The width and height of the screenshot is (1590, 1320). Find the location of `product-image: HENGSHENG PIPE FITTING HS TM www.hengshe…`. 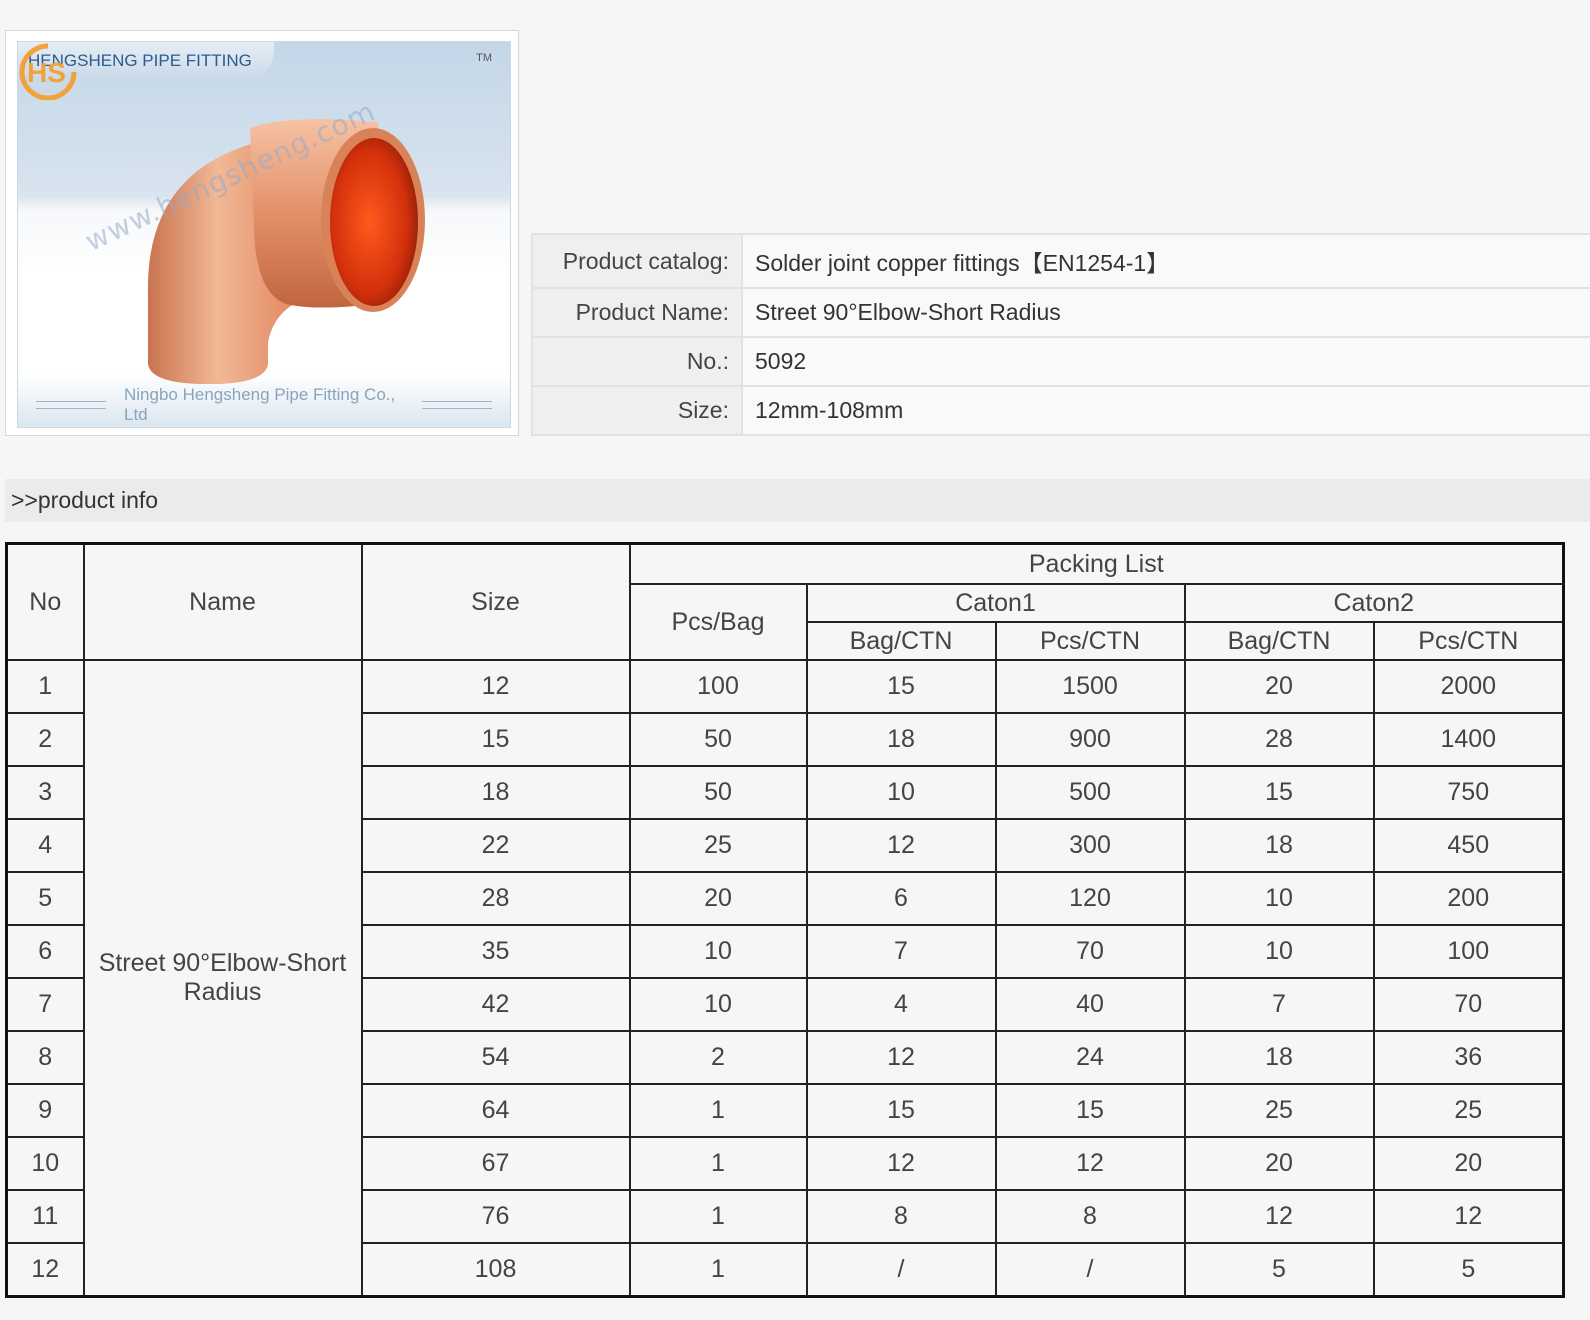

product-image: HENGSHENG PIPE FITTING HS TM www.hengshe… is located at coordinates (264, 234).